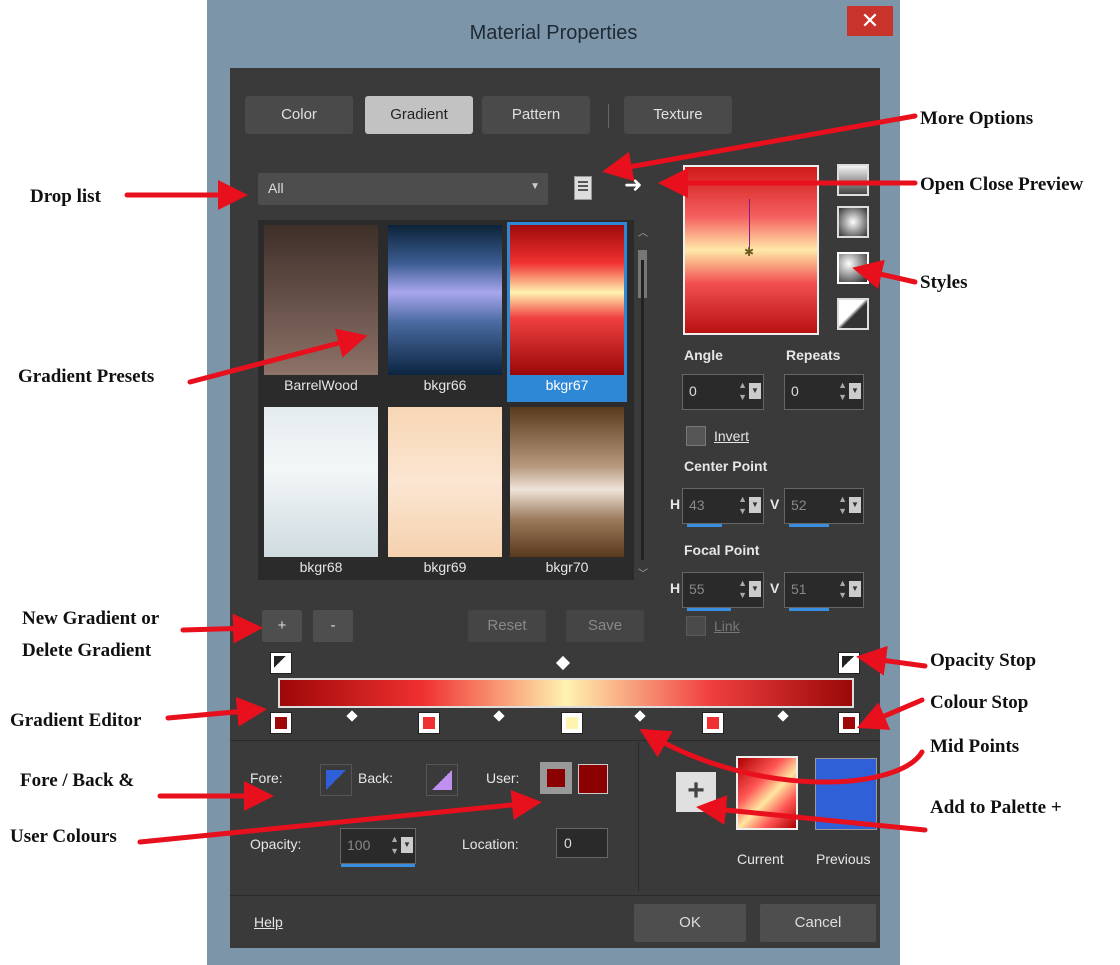 This screenshot has height=965, width=1120. What do you see at coordinates (221, 628) in the screenshot?
I see `arrow-new-delete-gradient` at bounding box center [221, 628].